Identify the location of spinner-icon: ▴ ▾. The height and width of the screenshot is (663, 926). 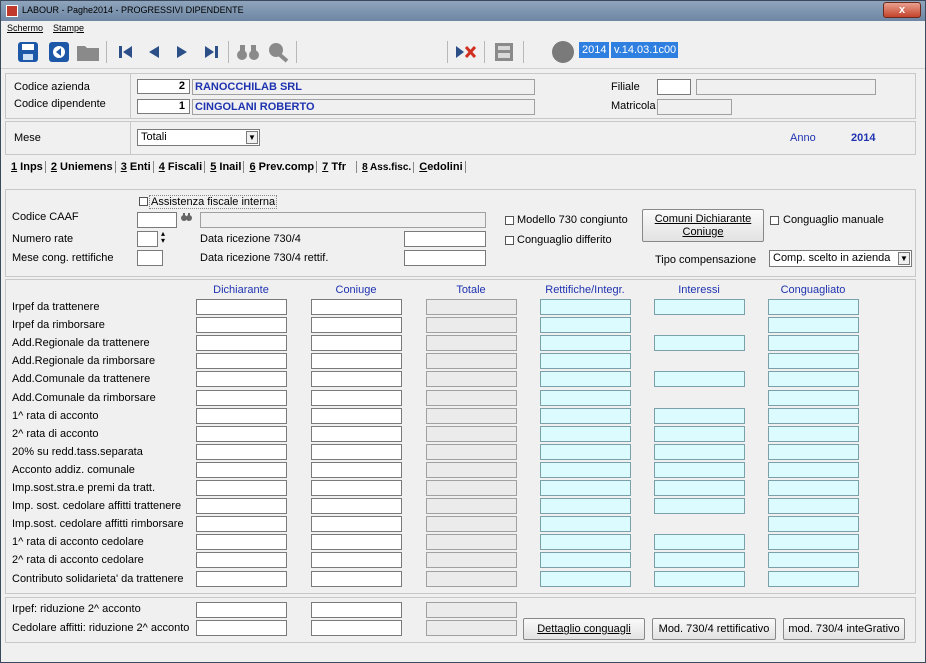
(163, 237).